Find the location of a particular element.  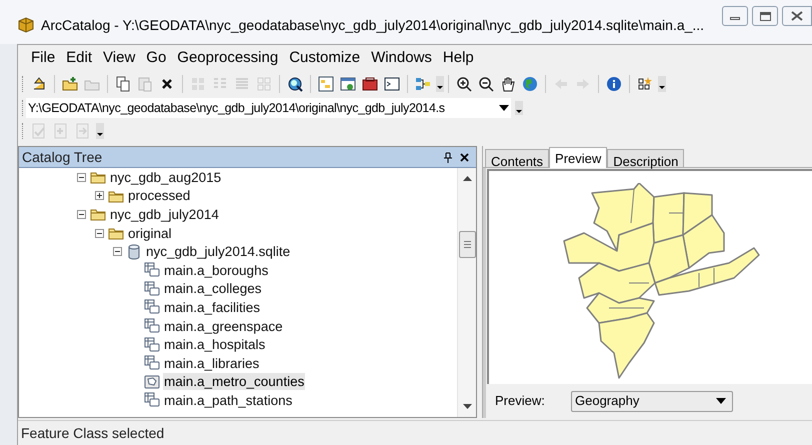

status-text: Feature Class selected is located at coordinates (92, 433).